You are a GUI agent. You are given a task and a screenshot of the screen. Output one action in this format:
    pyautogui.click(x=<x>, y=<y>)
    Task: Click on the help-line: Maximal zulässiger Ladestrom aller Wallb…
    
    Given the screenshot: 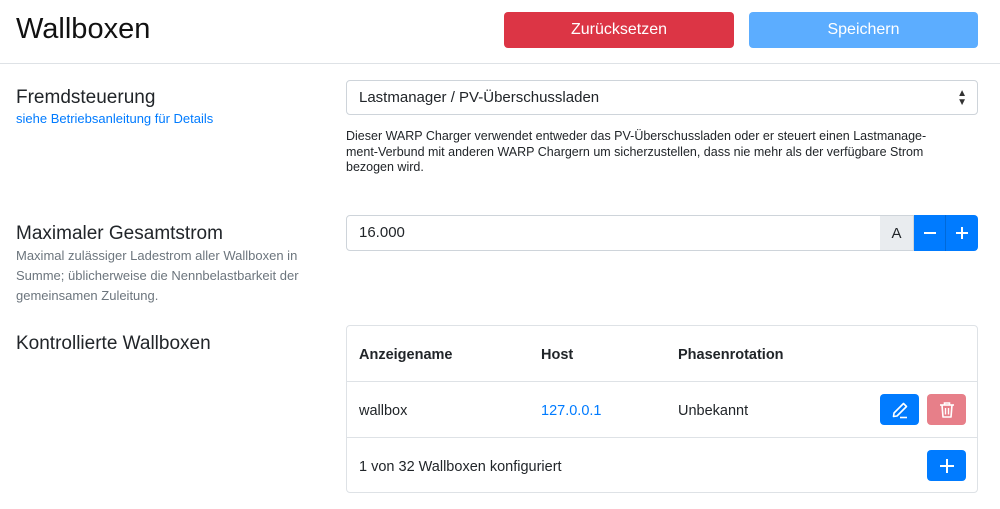 What is the action you would take?
    pyautogui.click(x=157, y=255)
    